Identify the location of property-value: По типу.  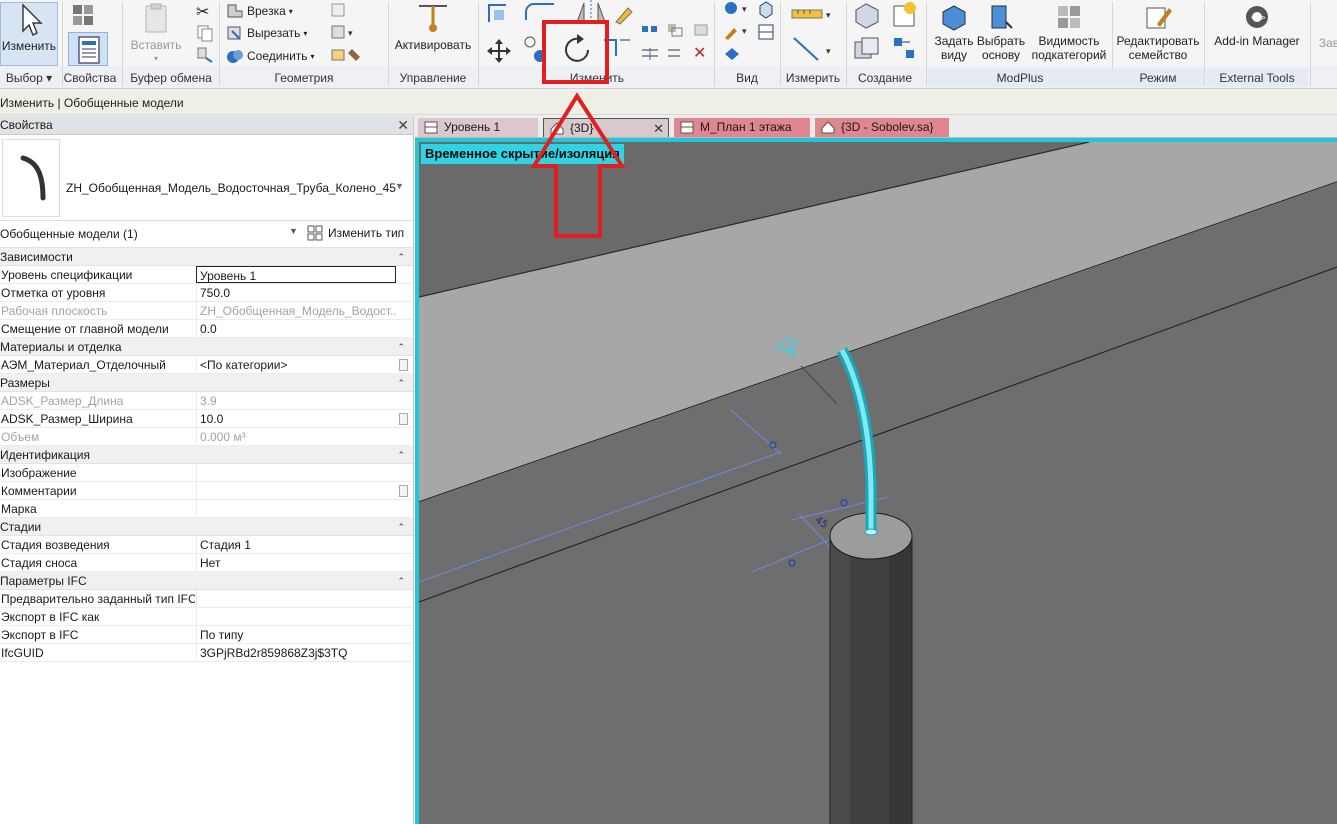
(296, 635).